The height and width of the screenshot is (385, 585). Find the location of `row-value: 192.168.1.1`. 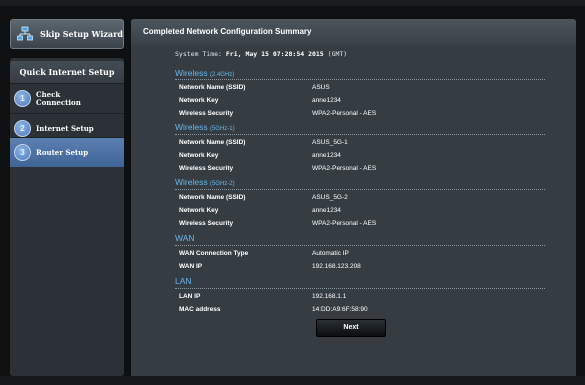

row-value: 192.168.1.1 is located at coordinates (329, 296).